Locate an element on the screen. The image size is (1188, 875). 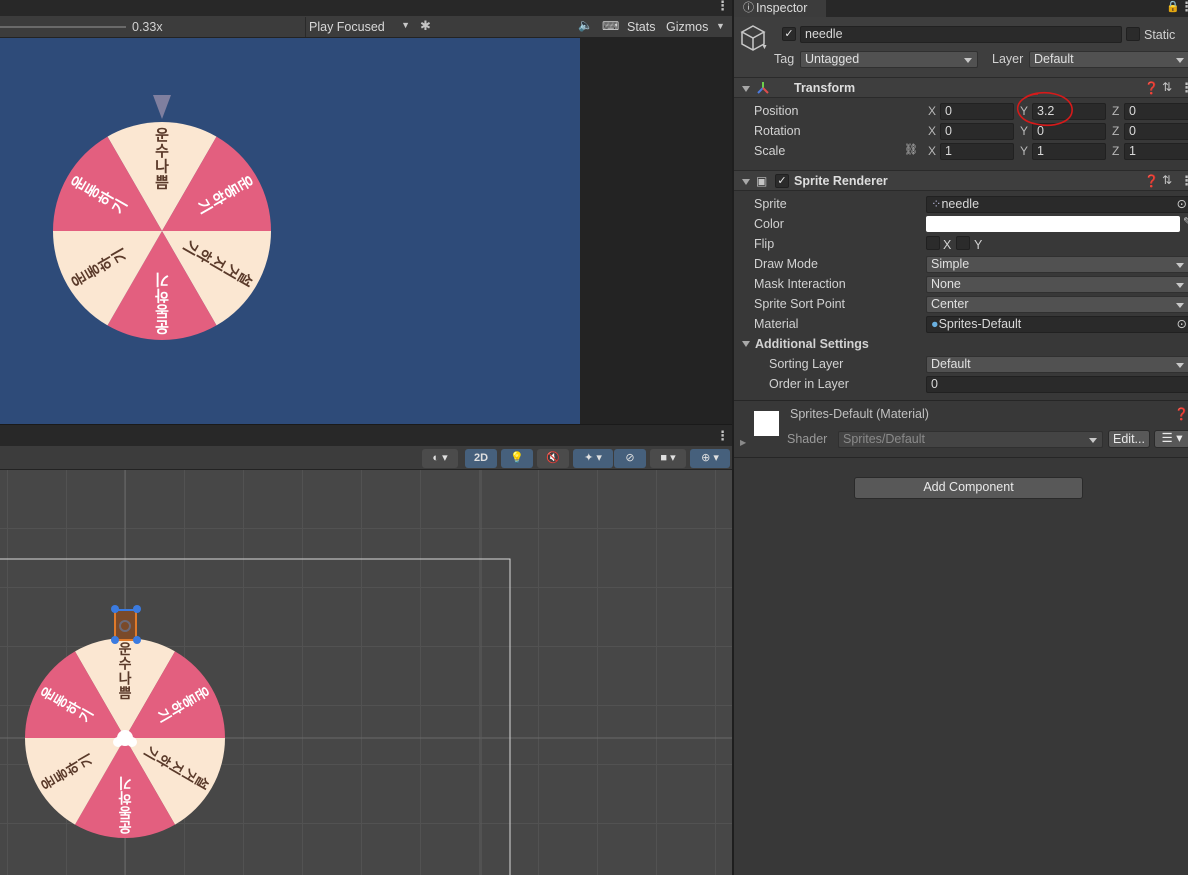
sprite-value: needle is located at coordinates (960, 204).